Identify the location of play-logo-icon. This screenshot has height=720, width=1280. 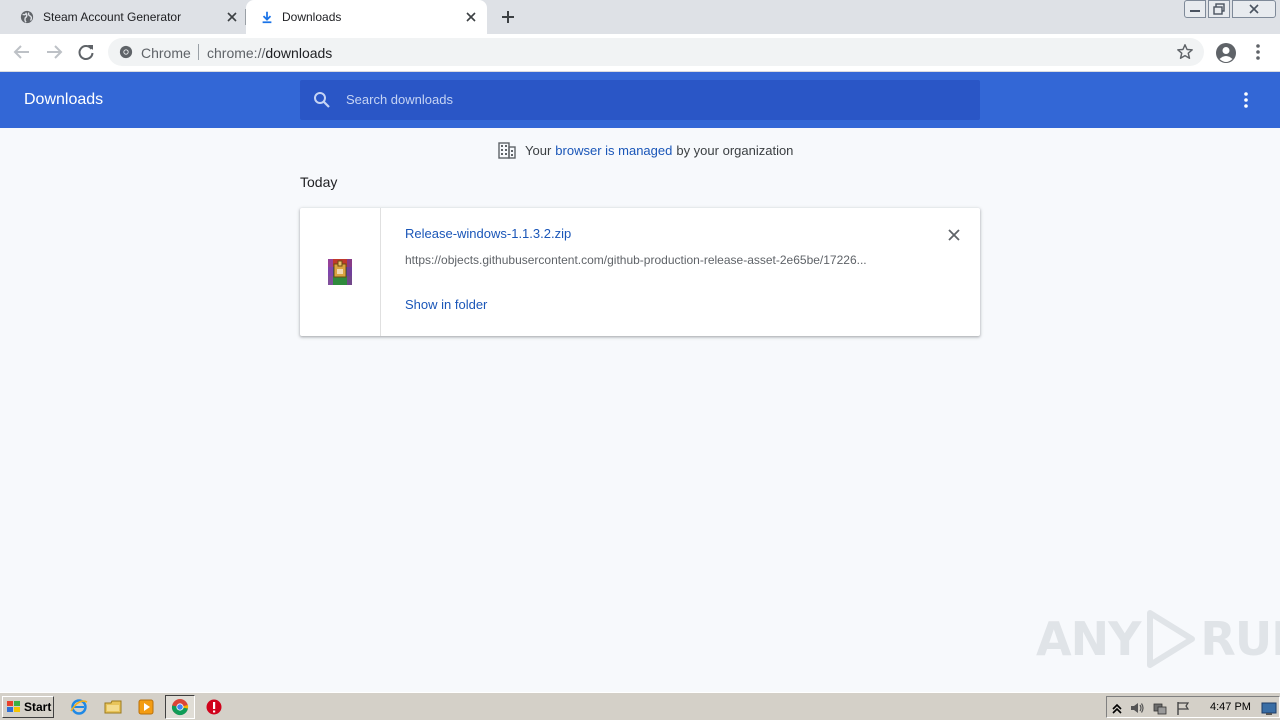
(1171, 639).